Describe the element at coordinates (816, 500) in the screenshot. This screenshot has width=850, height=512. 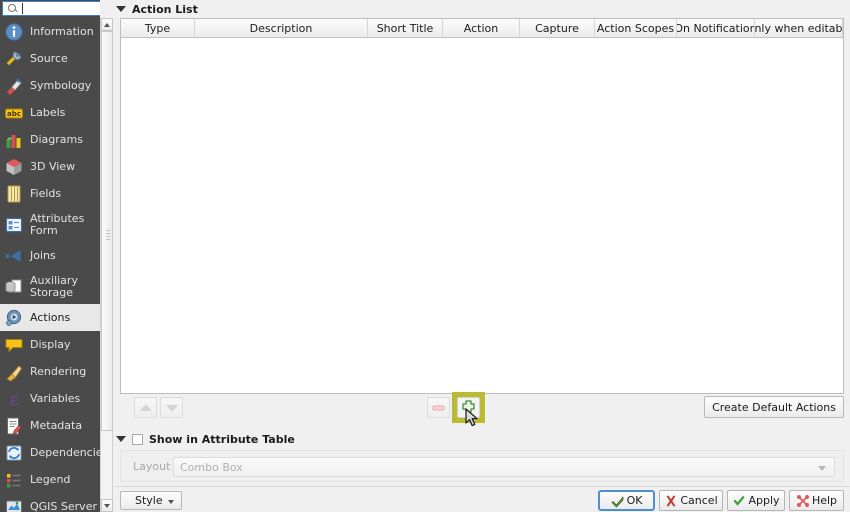
I see `help-button: Help` at that location.